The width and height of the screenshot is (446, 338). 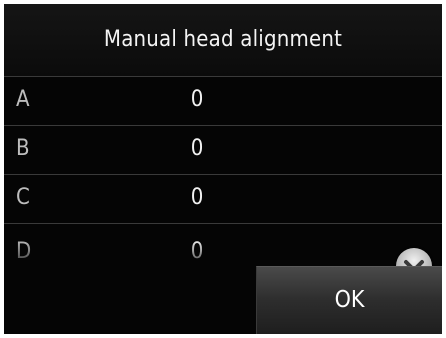 I want to click on alignment-row-b: B 0, so click(x=223, y=150).